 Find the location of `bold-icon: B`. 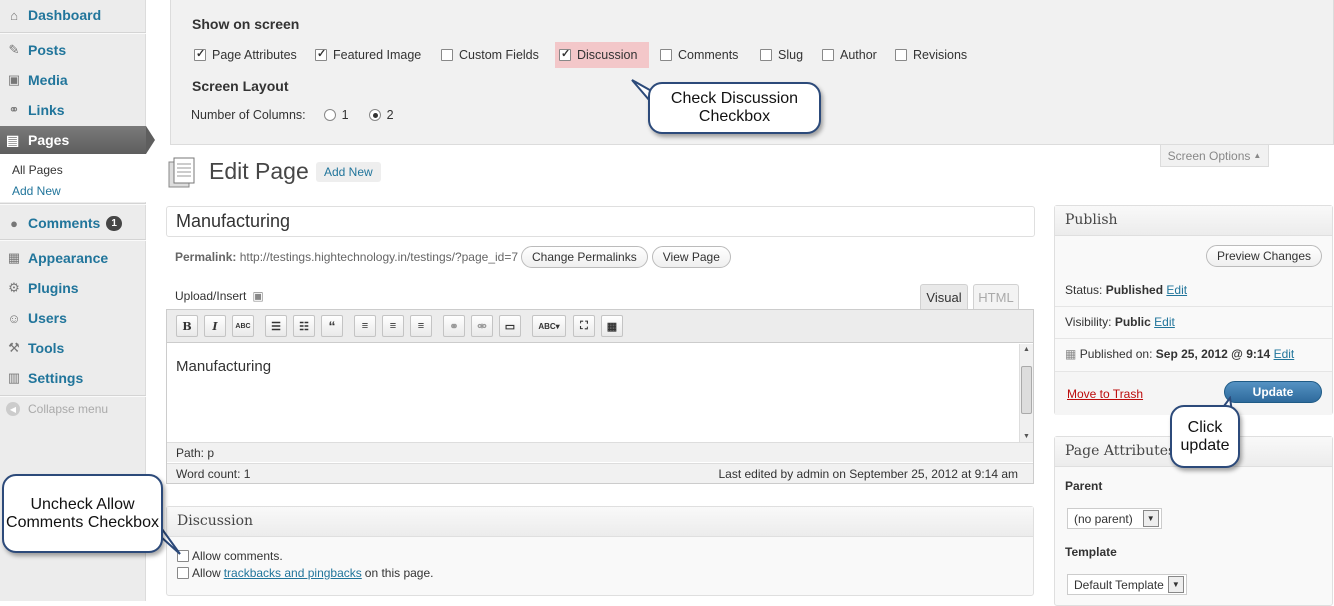

bold-icon: B is located at coordinates (187, 326).